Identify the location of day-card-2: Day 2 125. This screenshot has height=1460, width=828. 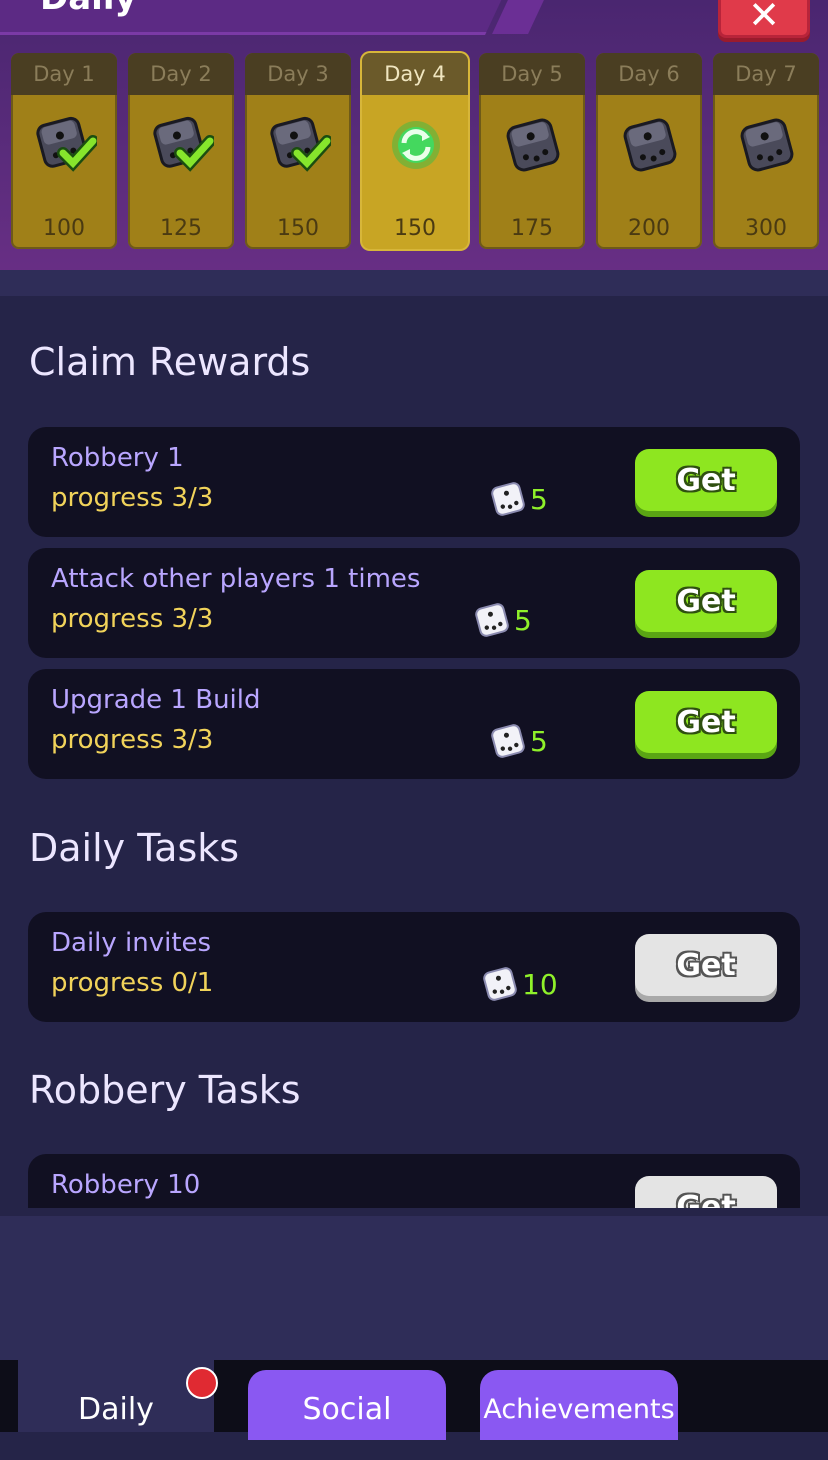
(181, 151).